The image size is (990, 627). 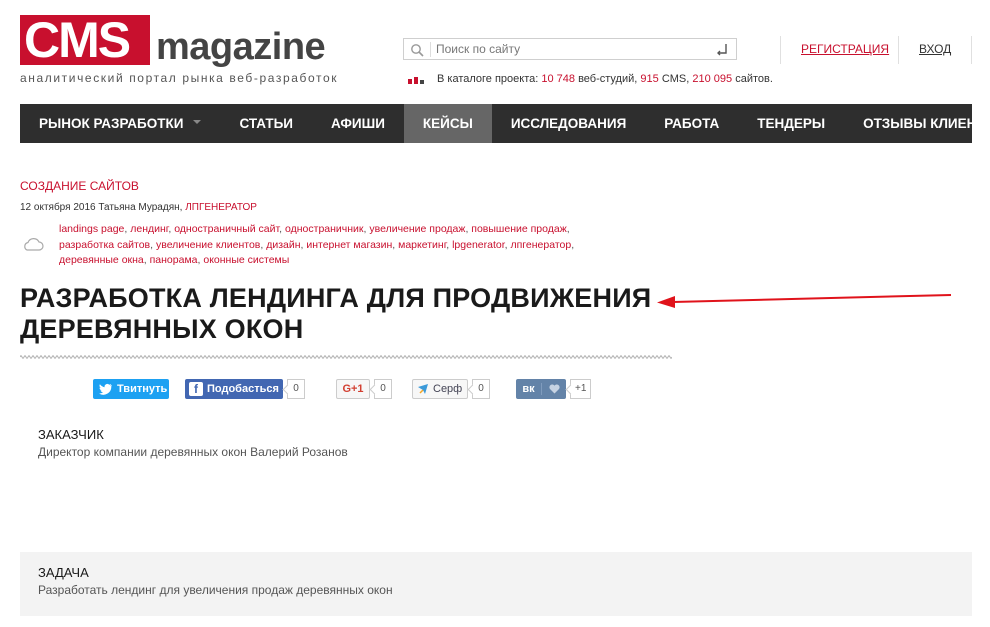 I want to click on tag-link: оконные системы, so click(x=246, y=260).